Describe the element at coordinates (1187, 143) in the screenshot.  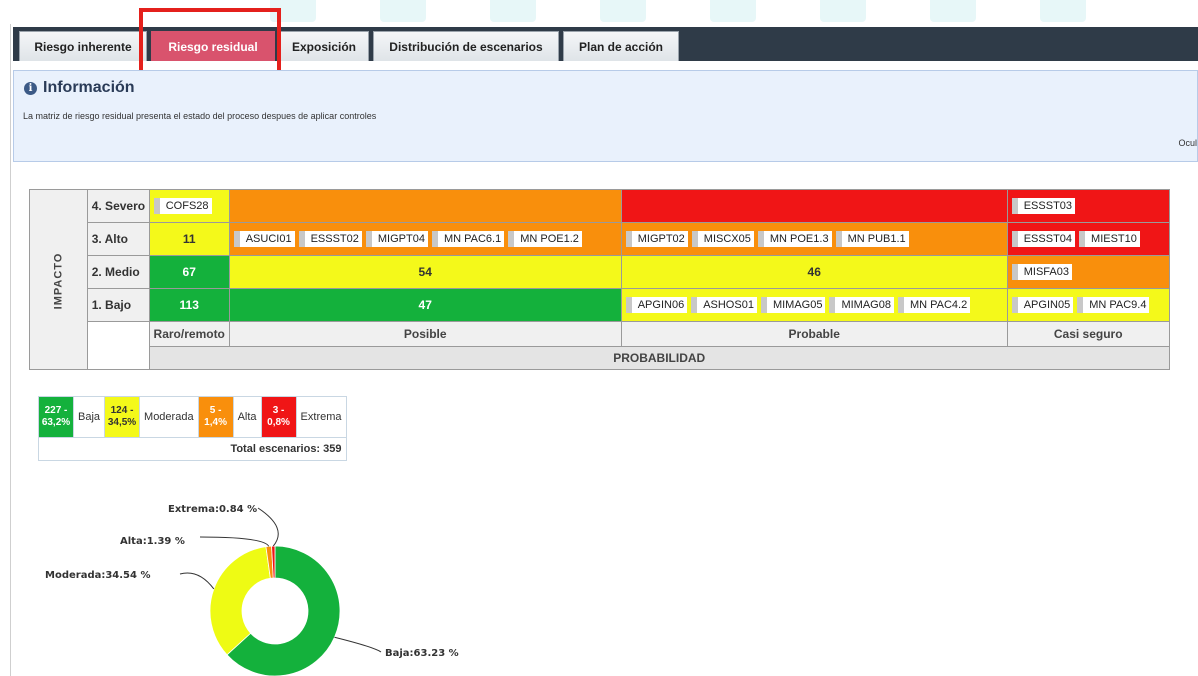
I see `hide-info-link: Ocul` at that location.